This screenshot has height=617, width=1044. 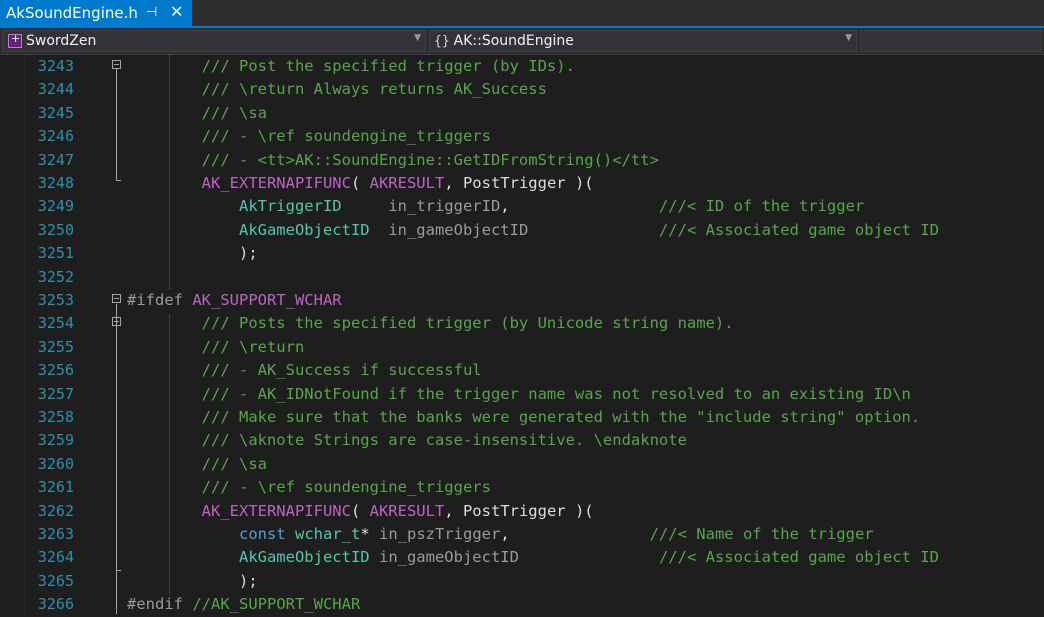 I want to click on code-token-keyword: const, so click(x=262, y=534).